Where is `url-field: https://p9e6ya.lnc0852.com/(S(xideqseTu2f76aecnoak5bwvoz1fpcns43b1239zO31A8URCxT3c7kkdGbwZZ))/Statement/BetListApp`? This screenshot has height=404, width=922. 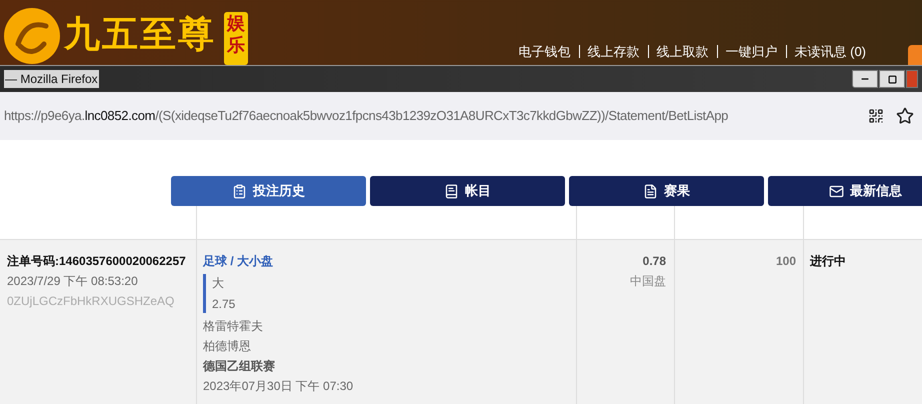 url-field: https://p9e6ya.lnc0852.com/(S(xideqseTu2f76aecnoak5bwvoz1fpcns43b1239zO31A8URCxT3c7kkdGbwZZ))/Statement/BetListApp is located at coordinates (433, 116).